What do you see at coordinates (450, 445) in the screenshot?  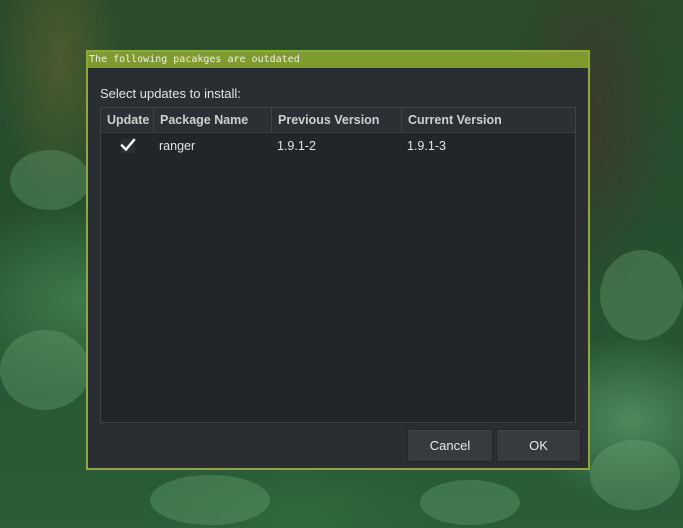 I see `cancel-button: Cancel` at bounding box center [450, 445].